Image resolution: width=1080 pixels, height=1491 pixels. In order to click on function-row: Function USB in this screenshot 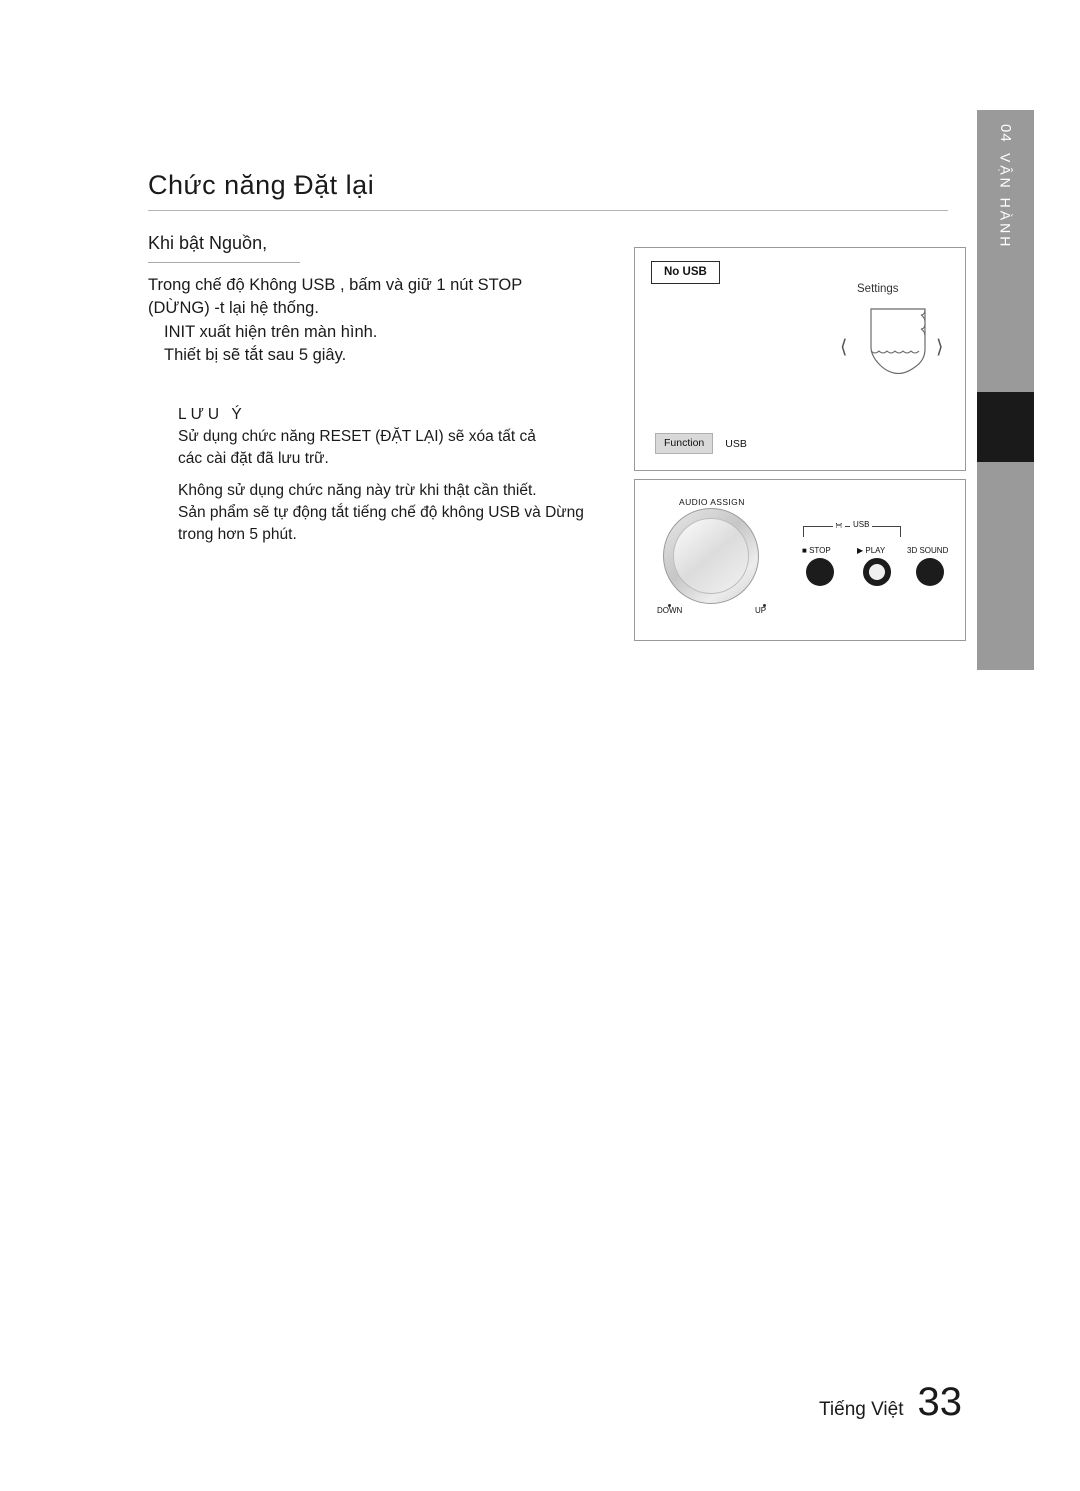, I will do `click(701, 443)`.